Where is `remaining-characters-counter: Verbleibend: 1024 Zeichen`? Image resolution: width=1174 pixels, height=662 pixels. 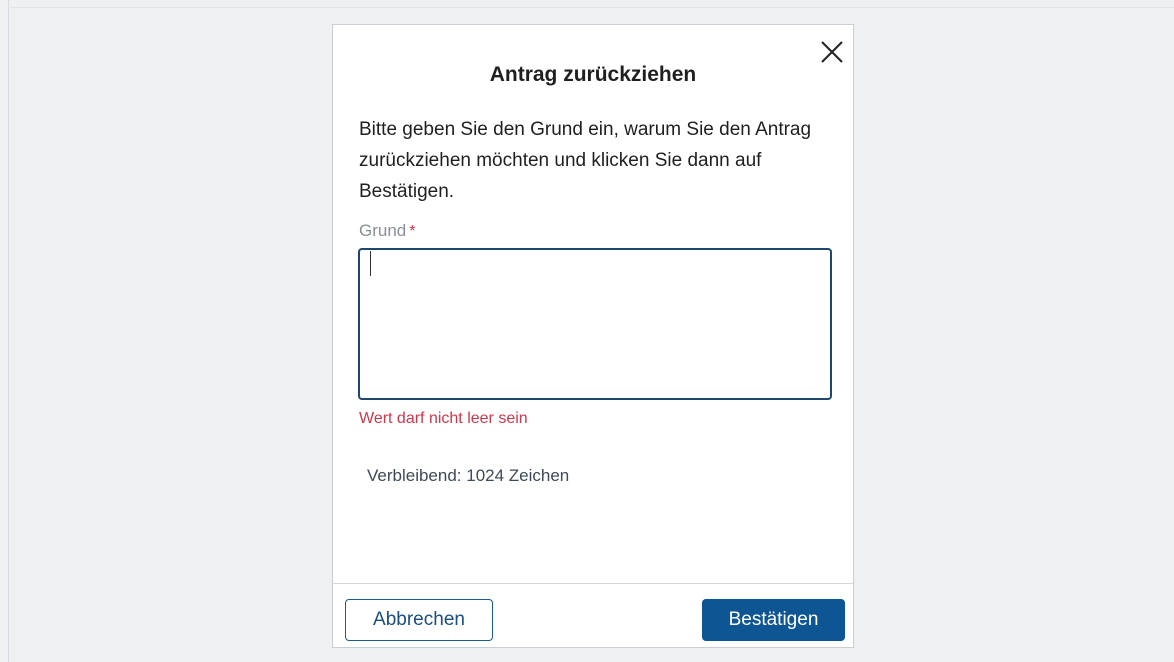 remaining-characters-counter: Verbleibend: 1024 Zeichen is located at coordinates (468, 475).